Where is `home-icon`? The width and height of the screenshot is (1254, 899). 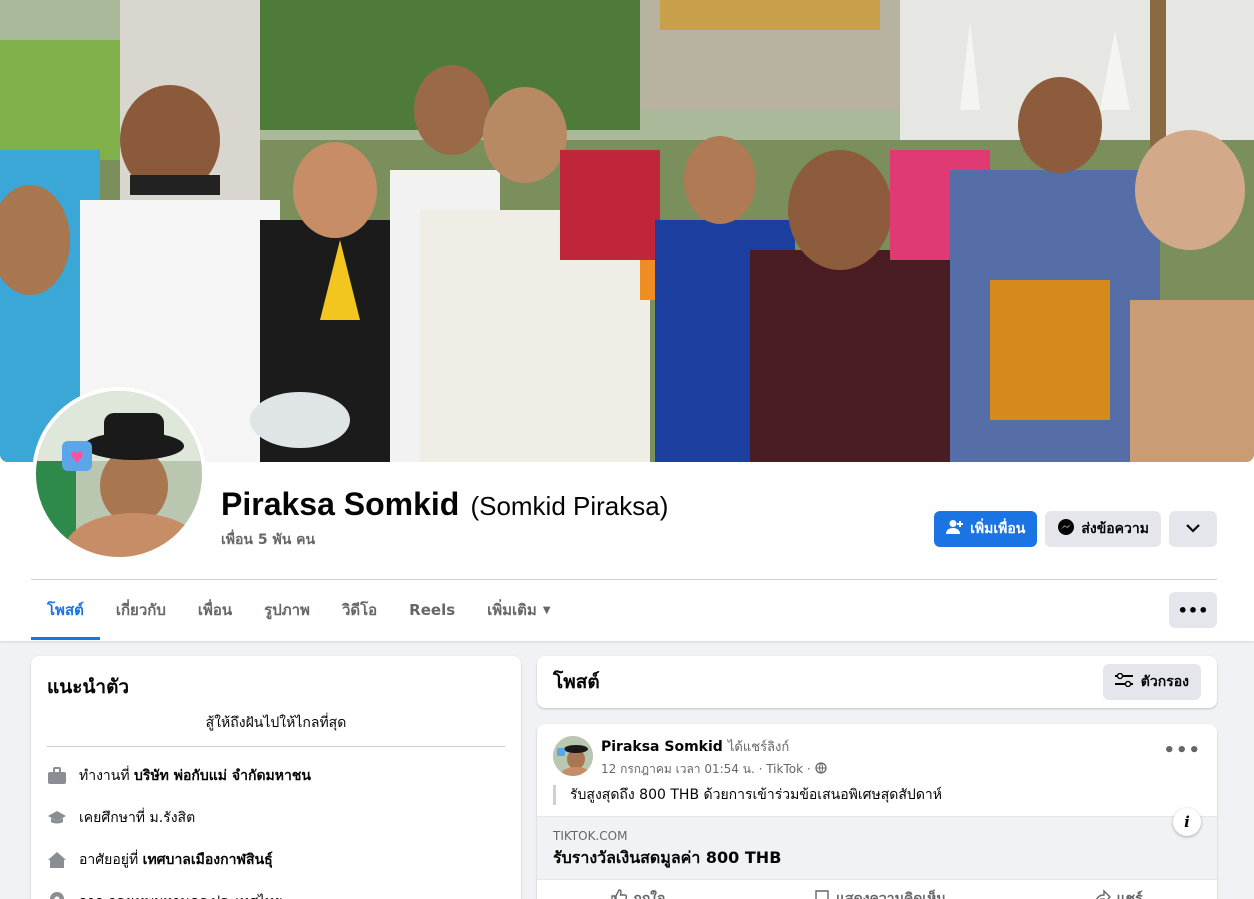 home-icon is located at coordinates (57, 860).